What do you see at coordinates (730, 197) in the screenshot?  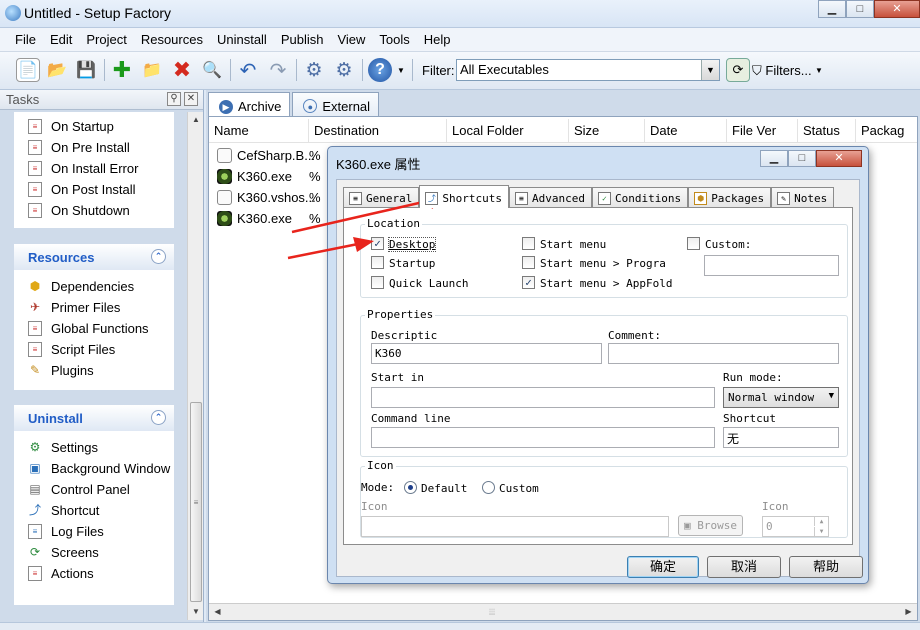 I see `tab-packages: ⬢ Packages` at bounding box center [730, 197].